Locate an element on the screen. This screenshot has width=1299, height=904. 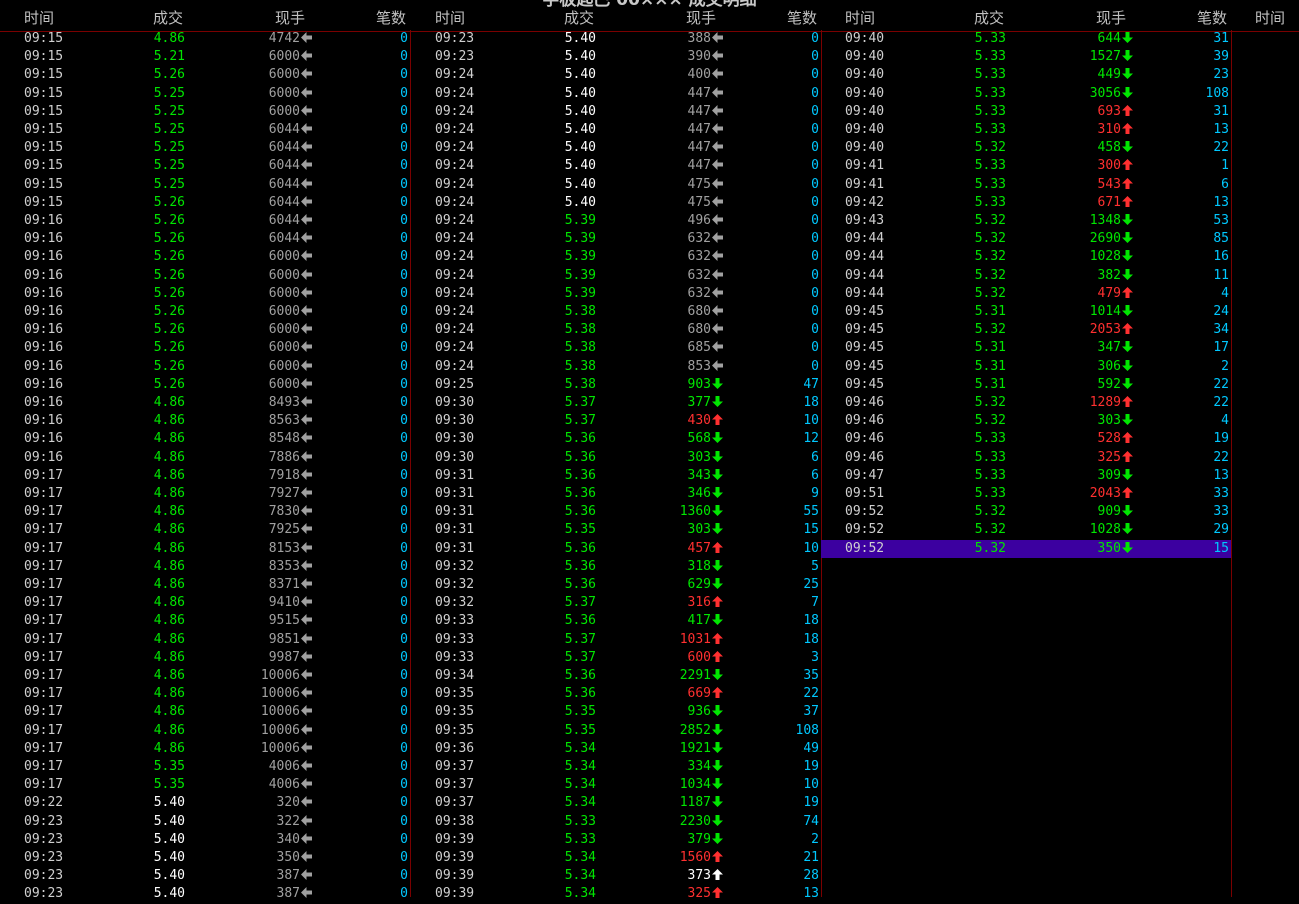
table-row: 09:37 5.34 334 19 is located at coordinates (616, 767).